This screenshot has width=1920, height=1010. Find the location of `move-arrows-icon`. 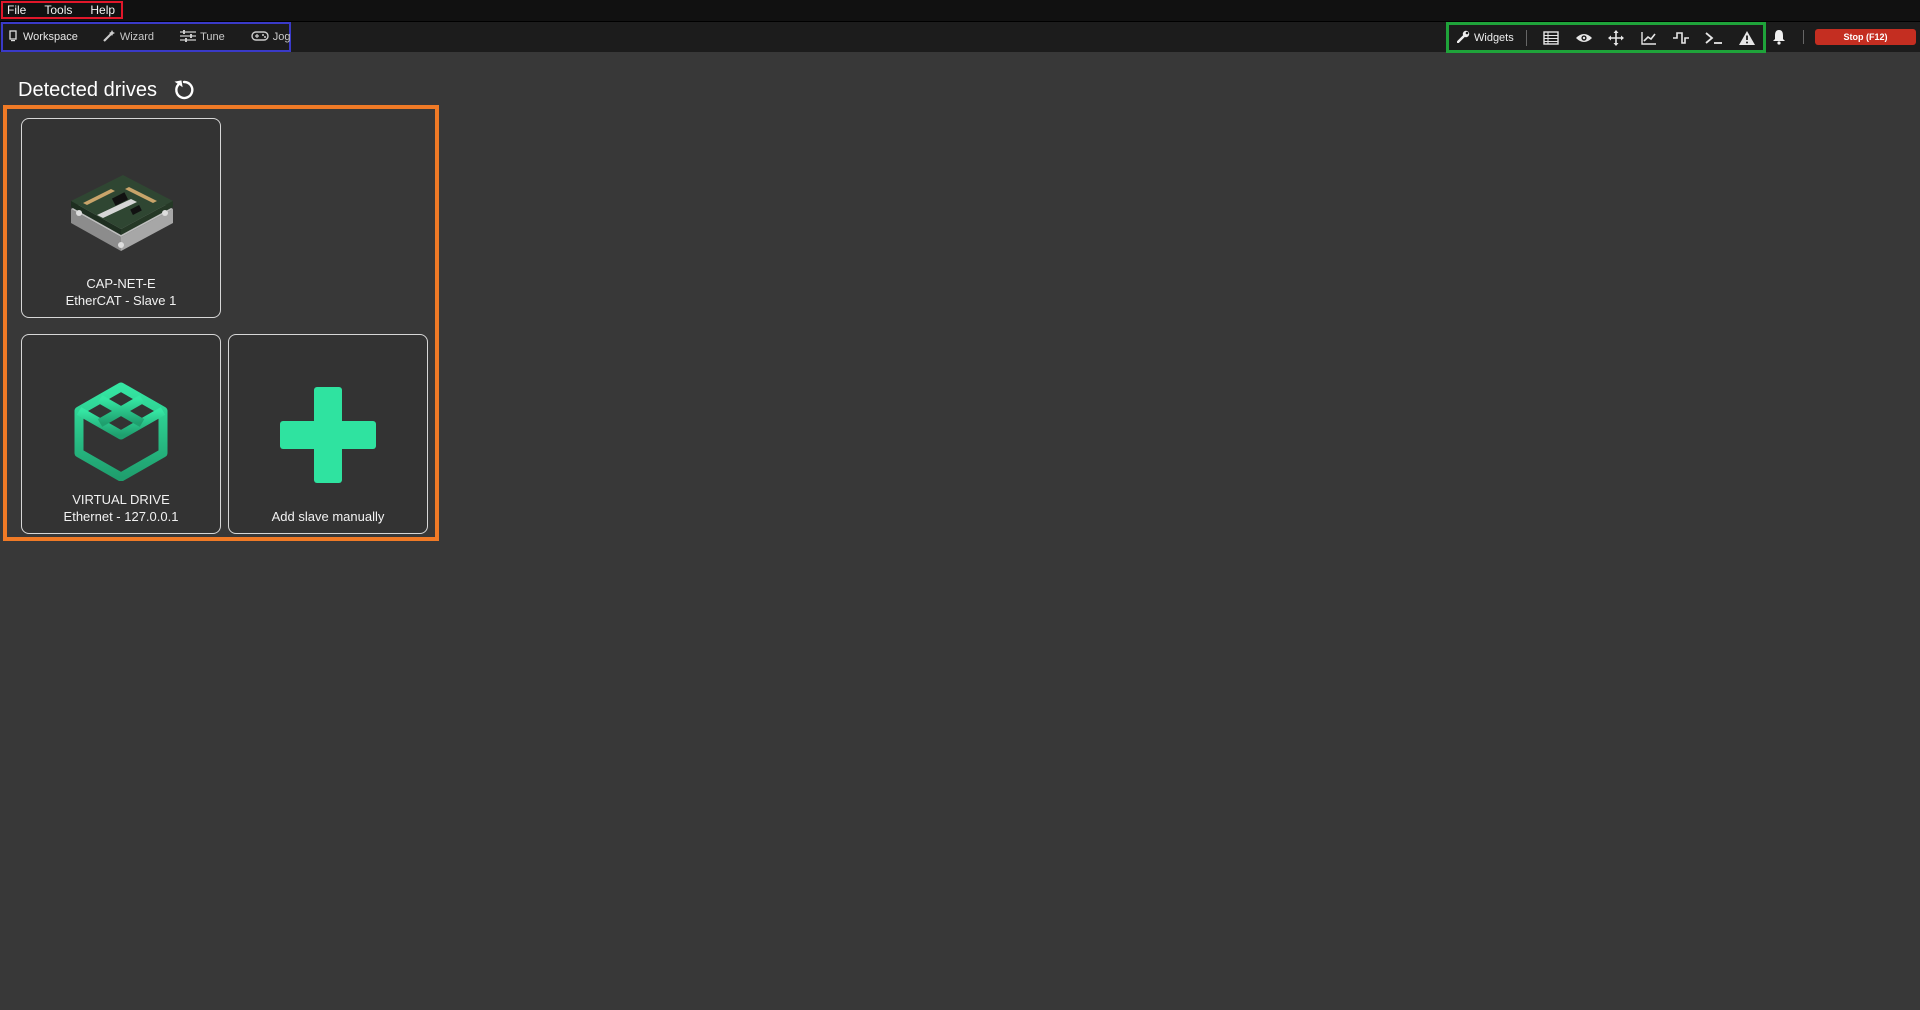

move-arrows-icon is located at coordinates (1616, 38).